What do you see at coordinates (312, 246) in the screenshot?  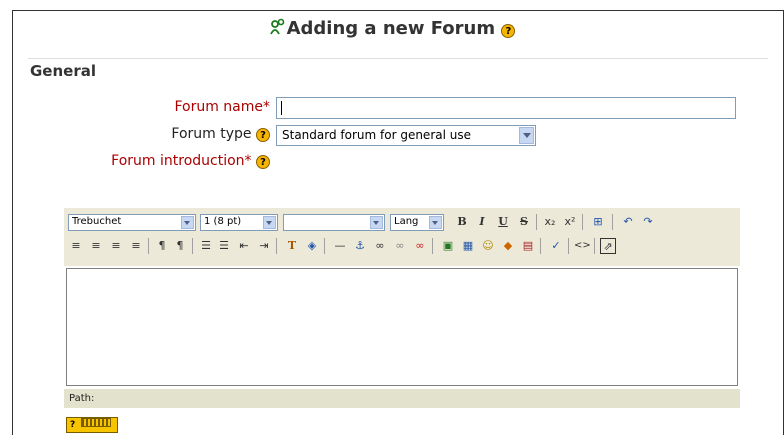 I see `background-color-button: ◈` at bounding box center [312, 246].